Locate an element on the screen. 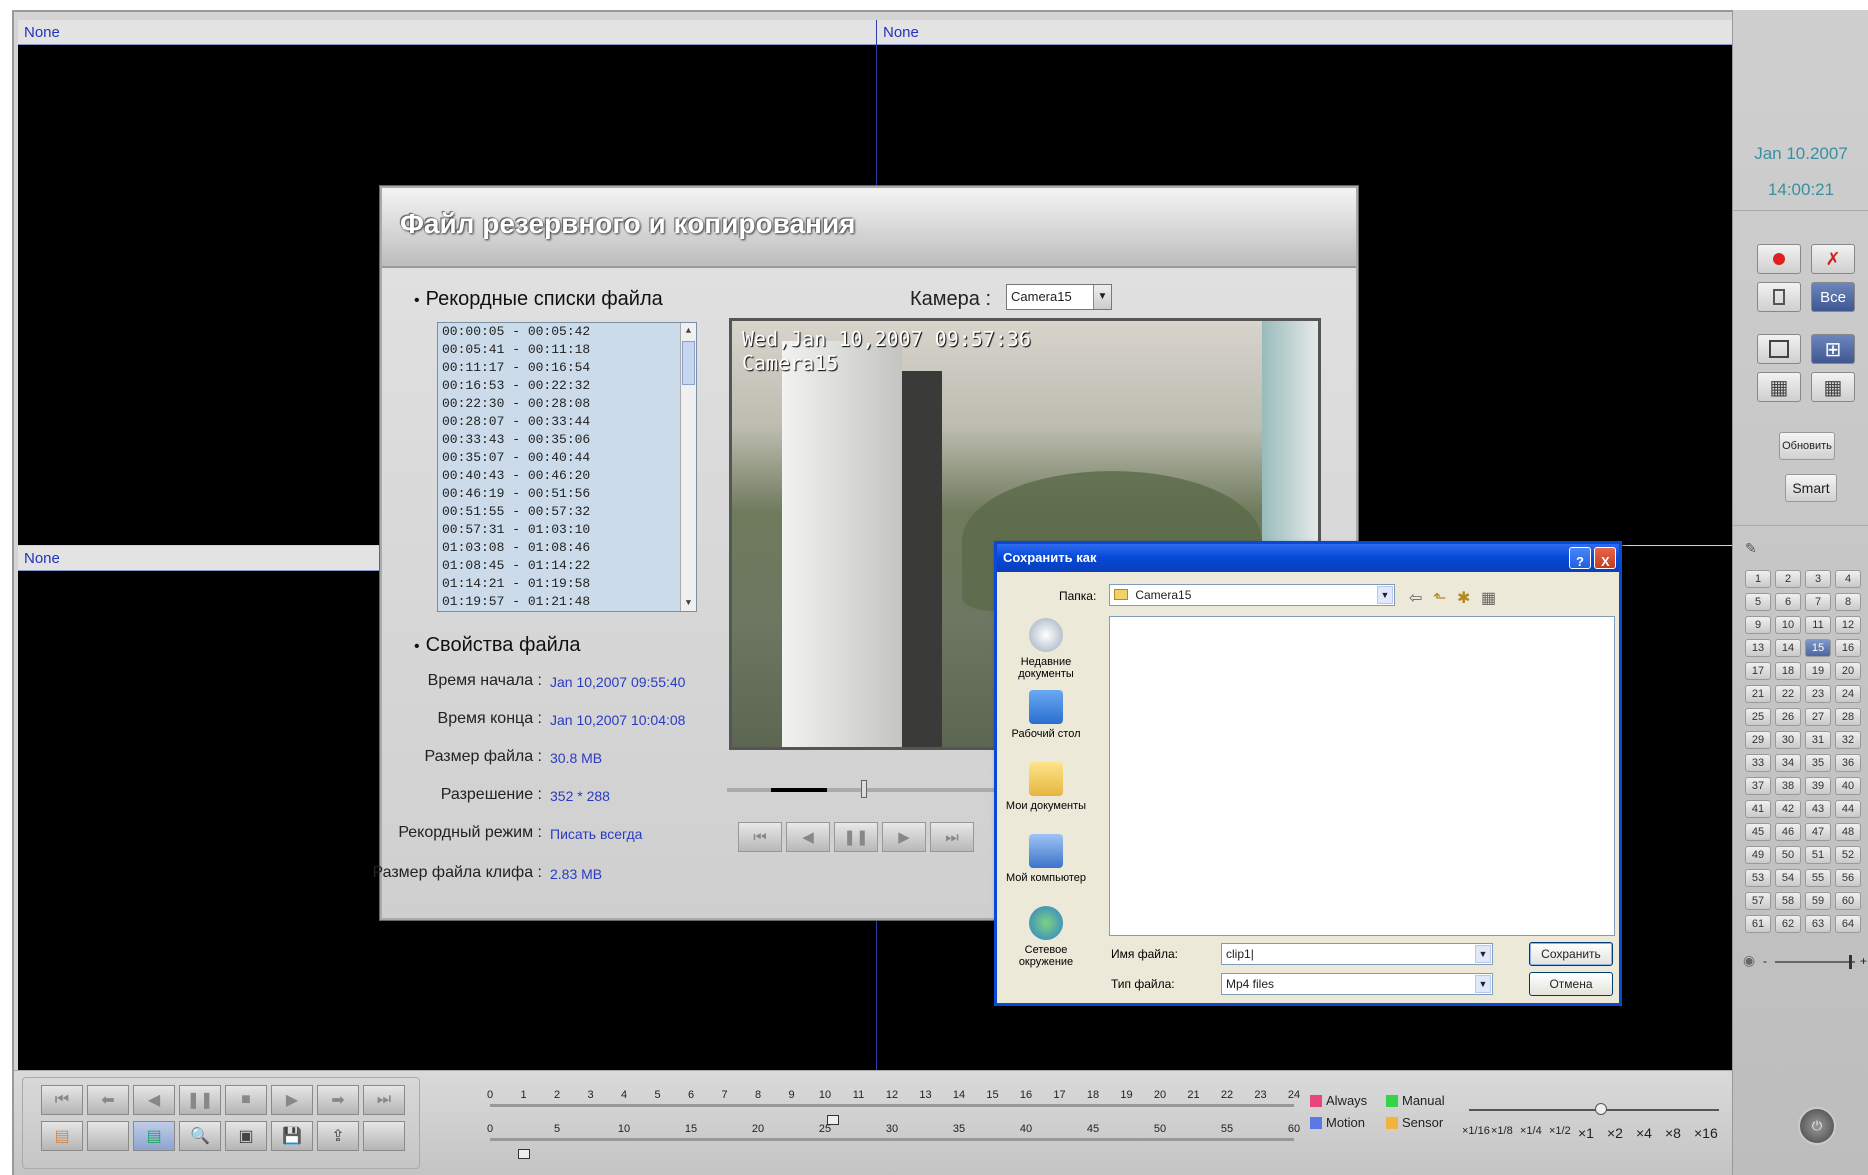 The width and height of the screenshot is (1868, 1175). layout-1-button is located at coordinates (1779, 349).